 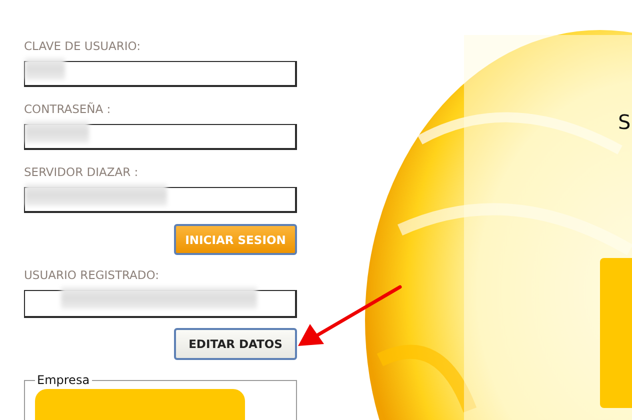 I want to click on field-label: USUARIO REGISTRADO:, so click(x=92, y=275).